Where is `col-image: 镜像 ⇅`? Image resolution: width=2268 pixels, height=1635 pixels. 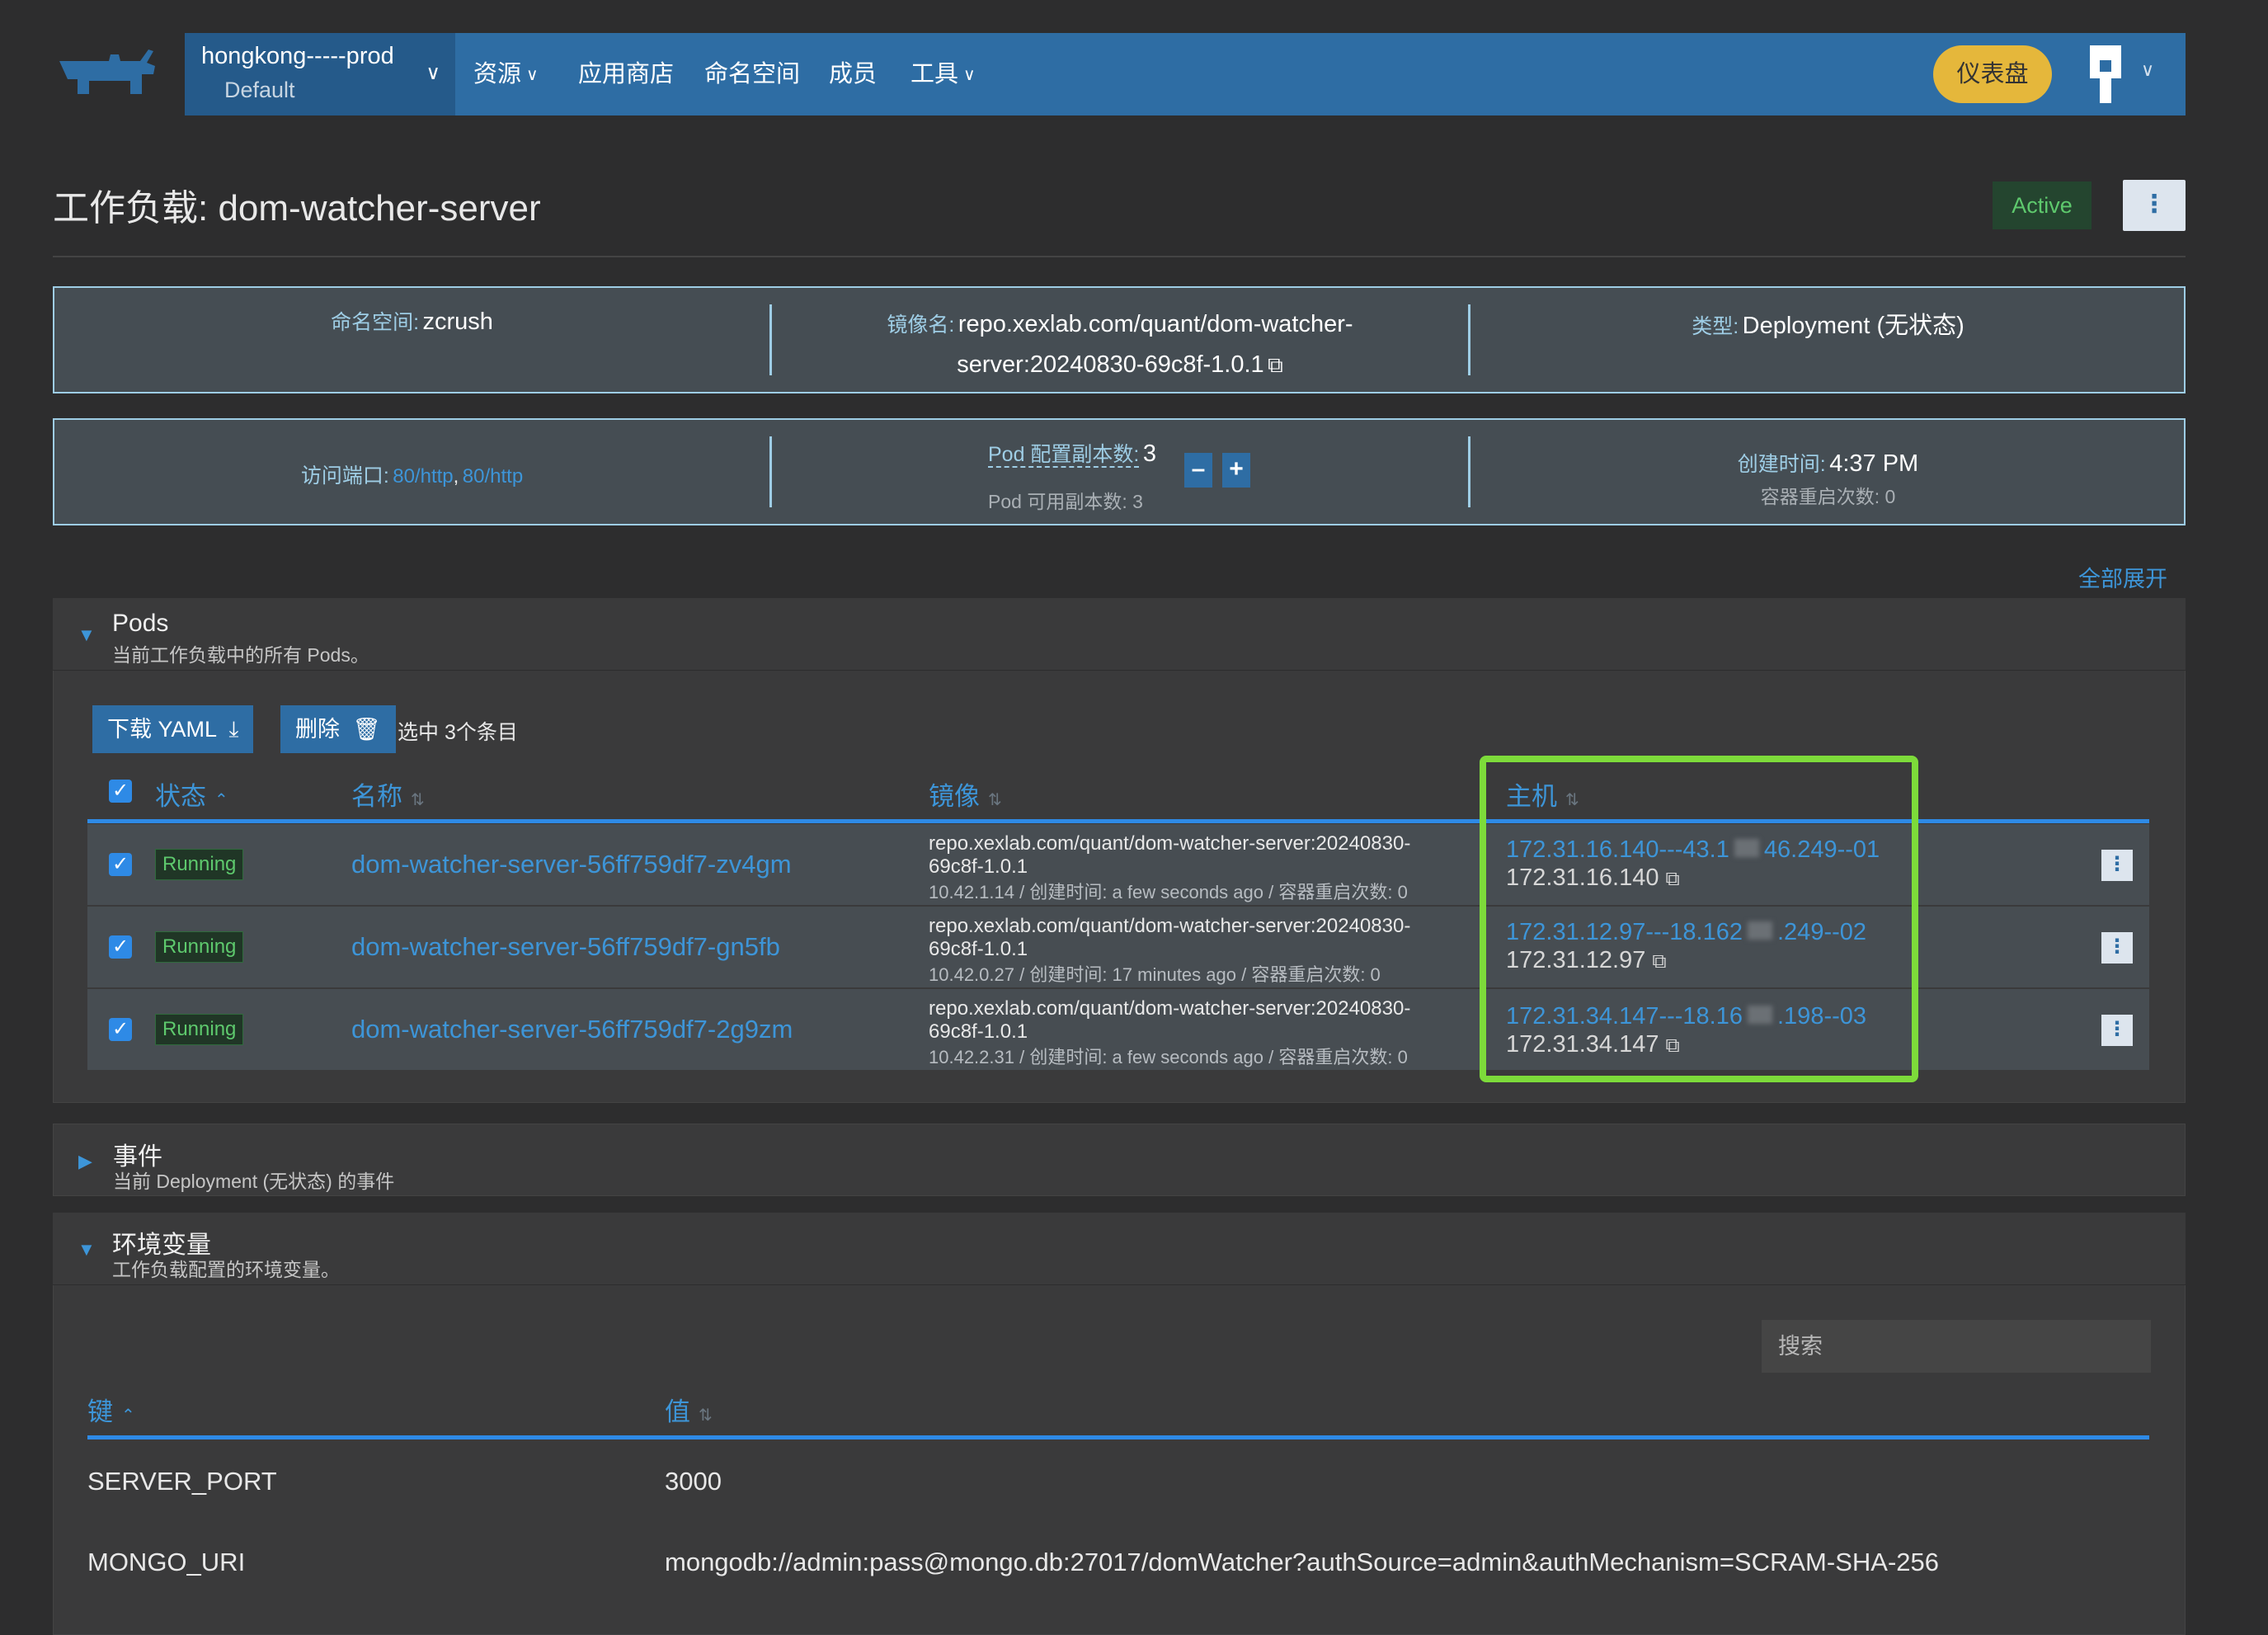
col-image: 镜像 ⇅ is located at coordinates (965, 794).